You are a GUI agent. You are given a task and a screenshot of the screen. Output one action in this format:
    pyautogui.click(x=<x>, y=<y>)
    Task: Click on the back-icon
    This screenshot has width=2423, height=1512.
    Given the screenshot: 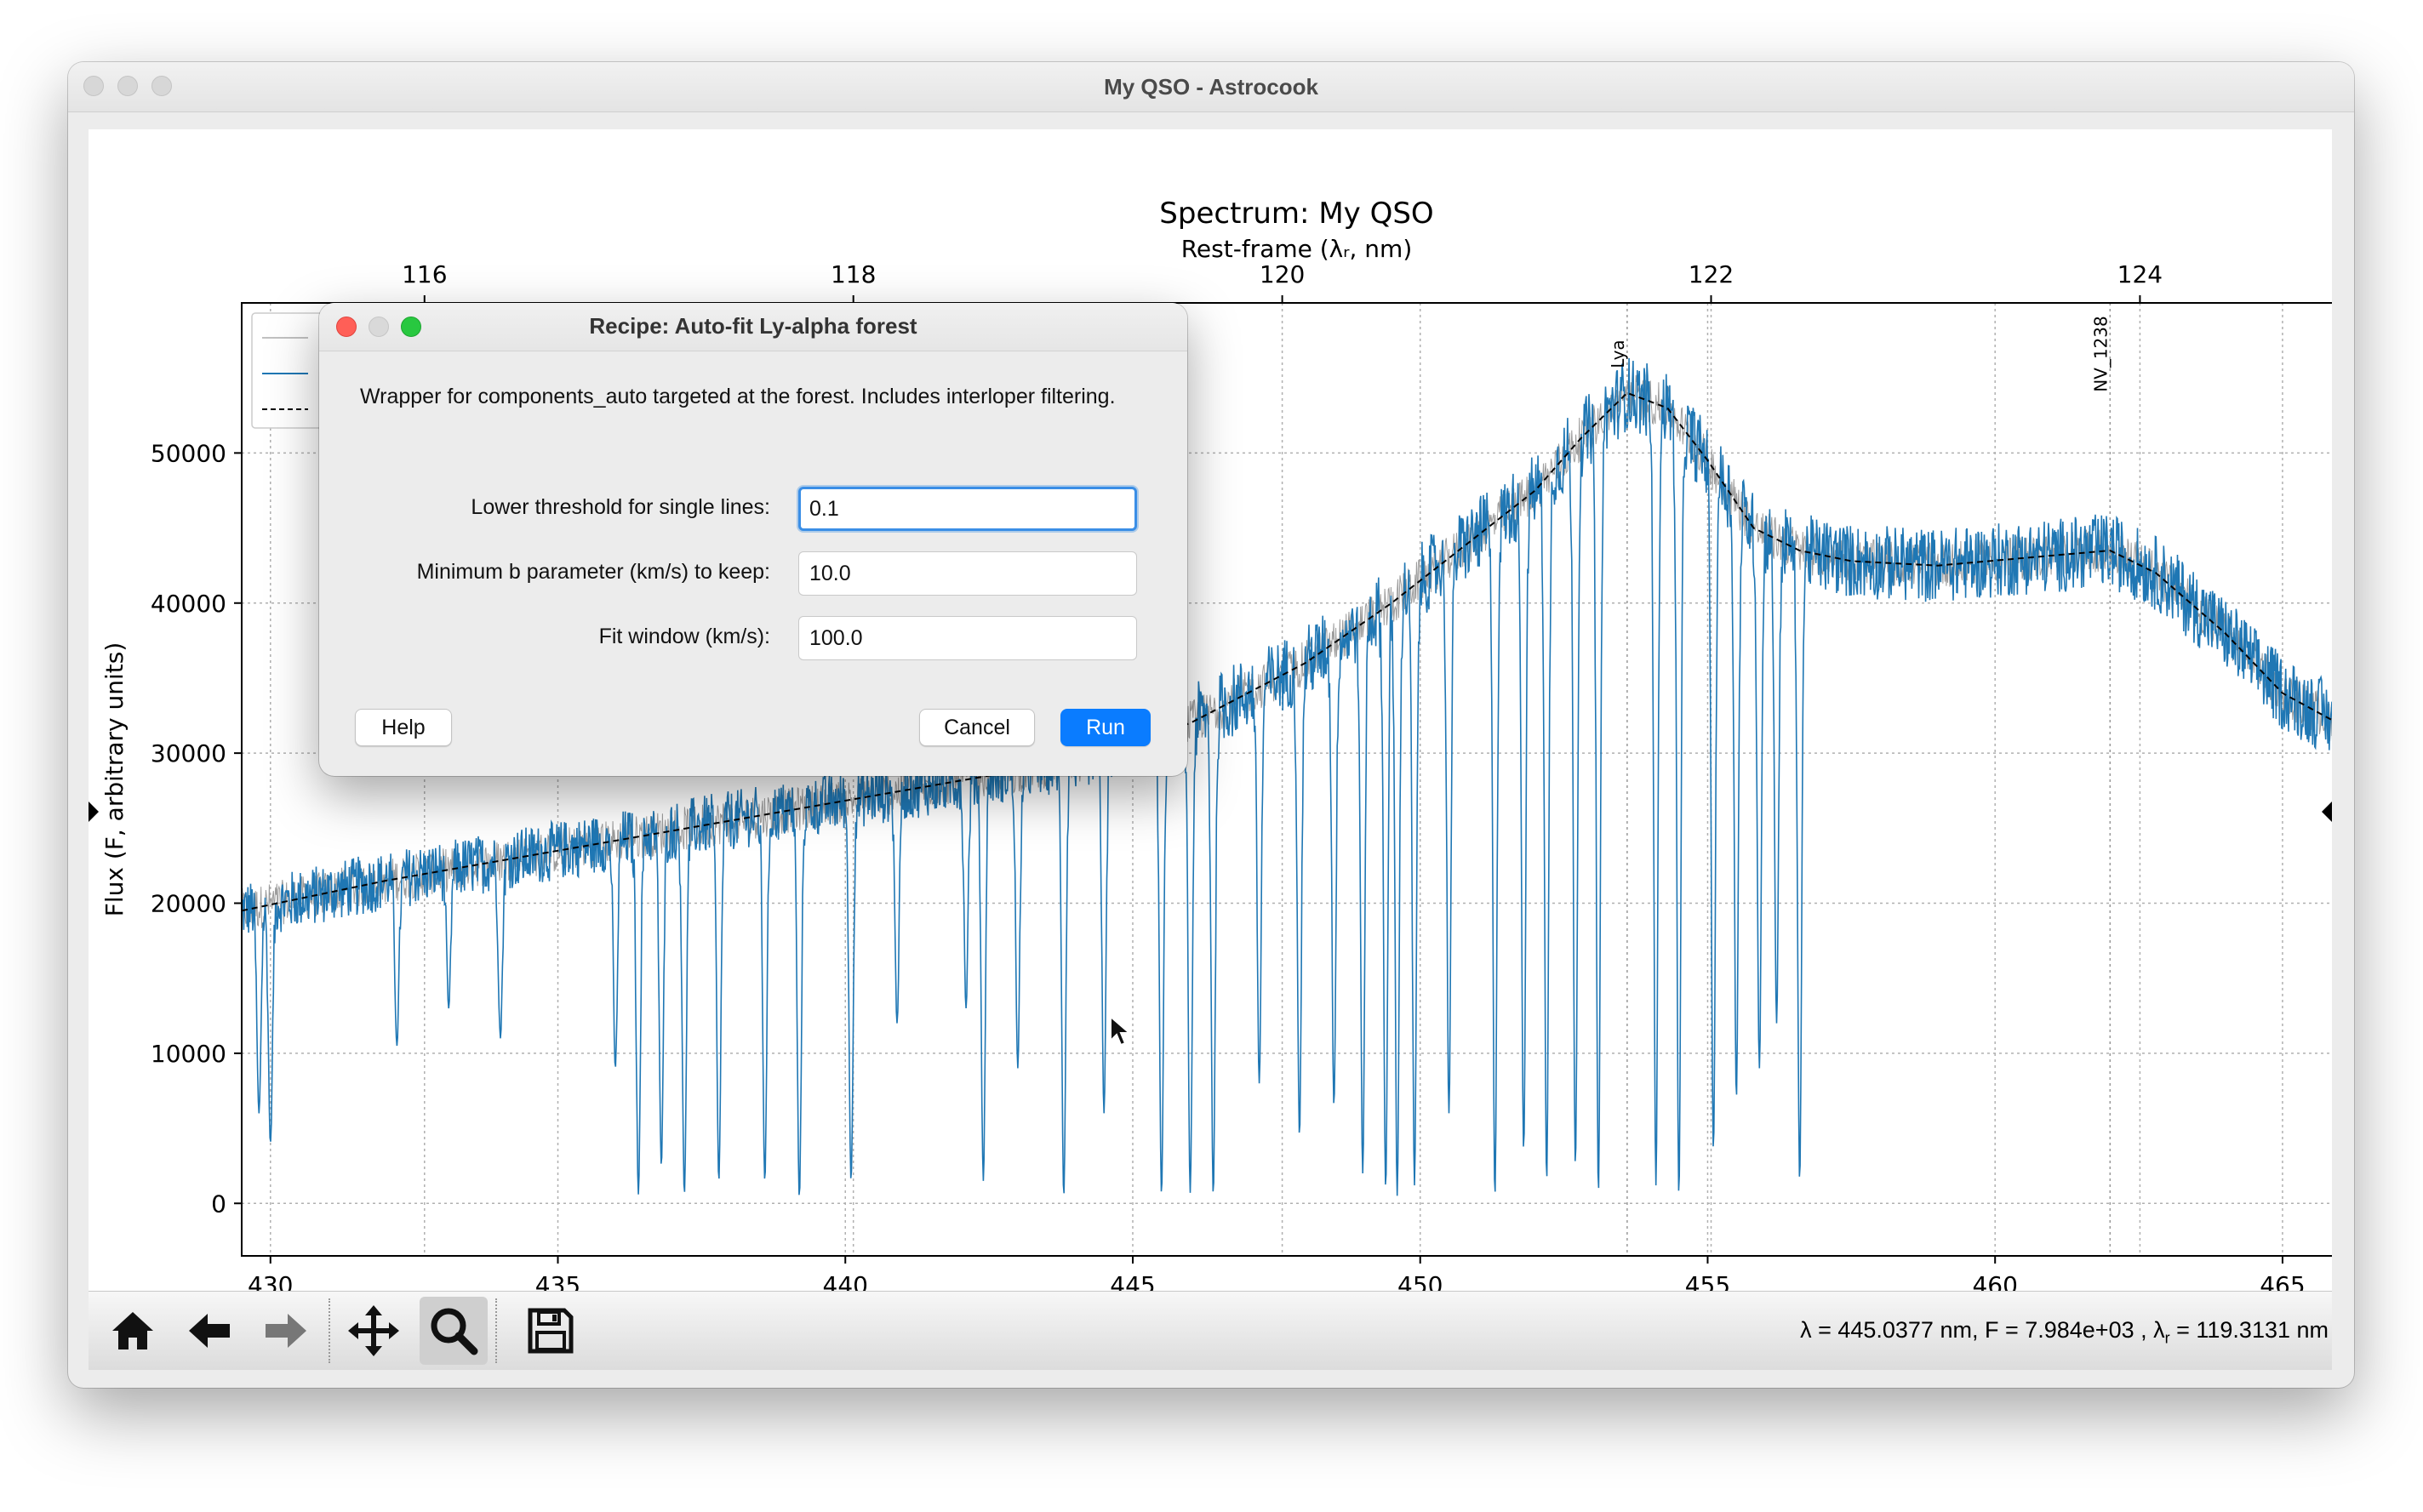 What is the action you would take?
    pyautogui.click(x=209, y=1331)
    